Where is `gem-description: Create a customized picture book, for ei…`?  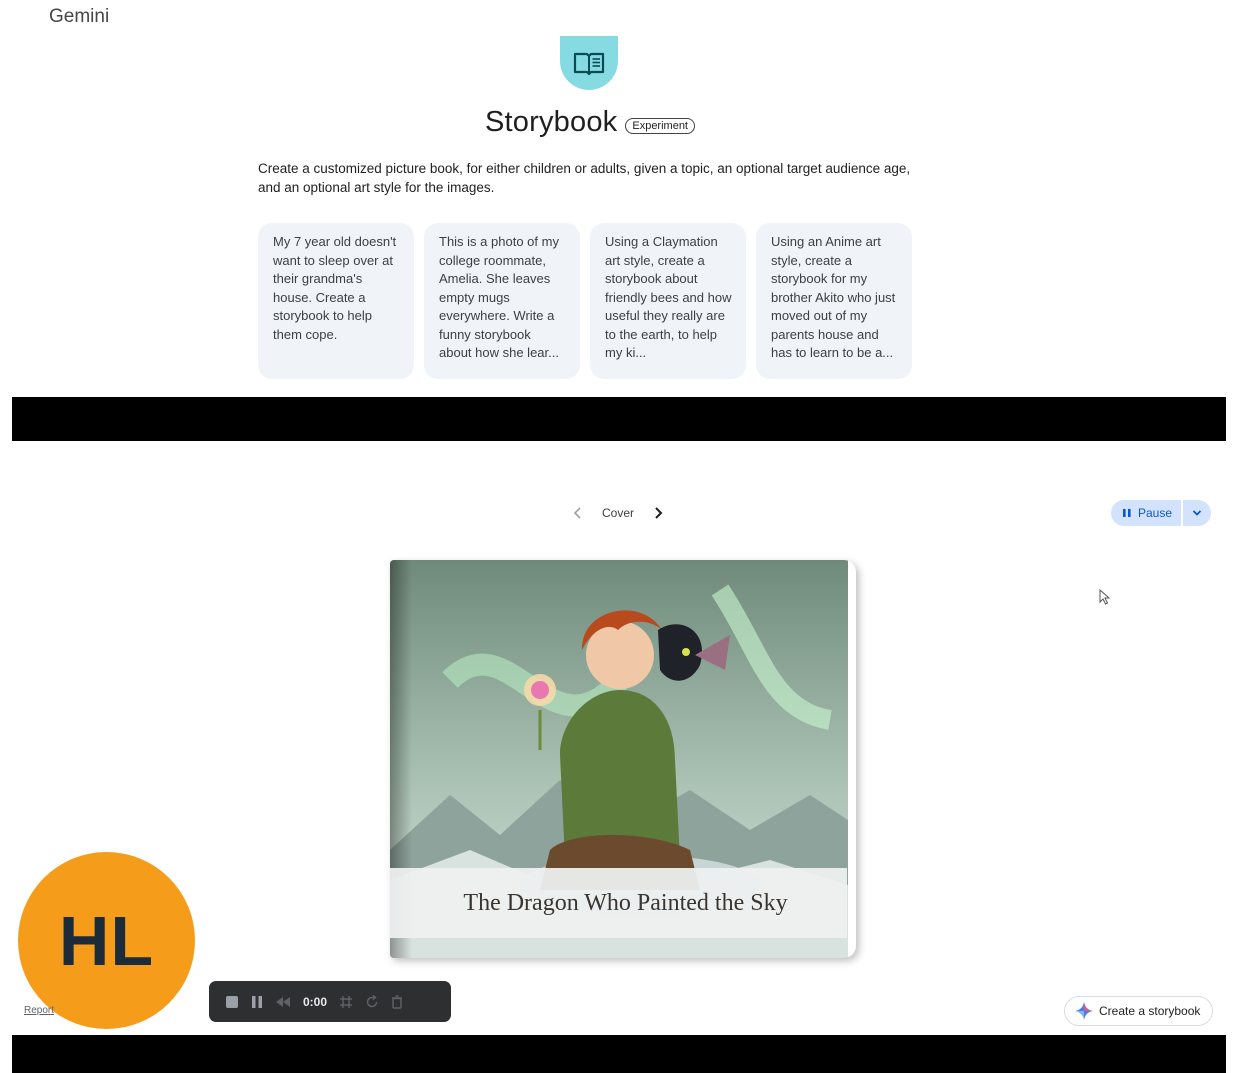 gem-description: Create a customized picture book, for ei… is located at coordinates (584, 178).